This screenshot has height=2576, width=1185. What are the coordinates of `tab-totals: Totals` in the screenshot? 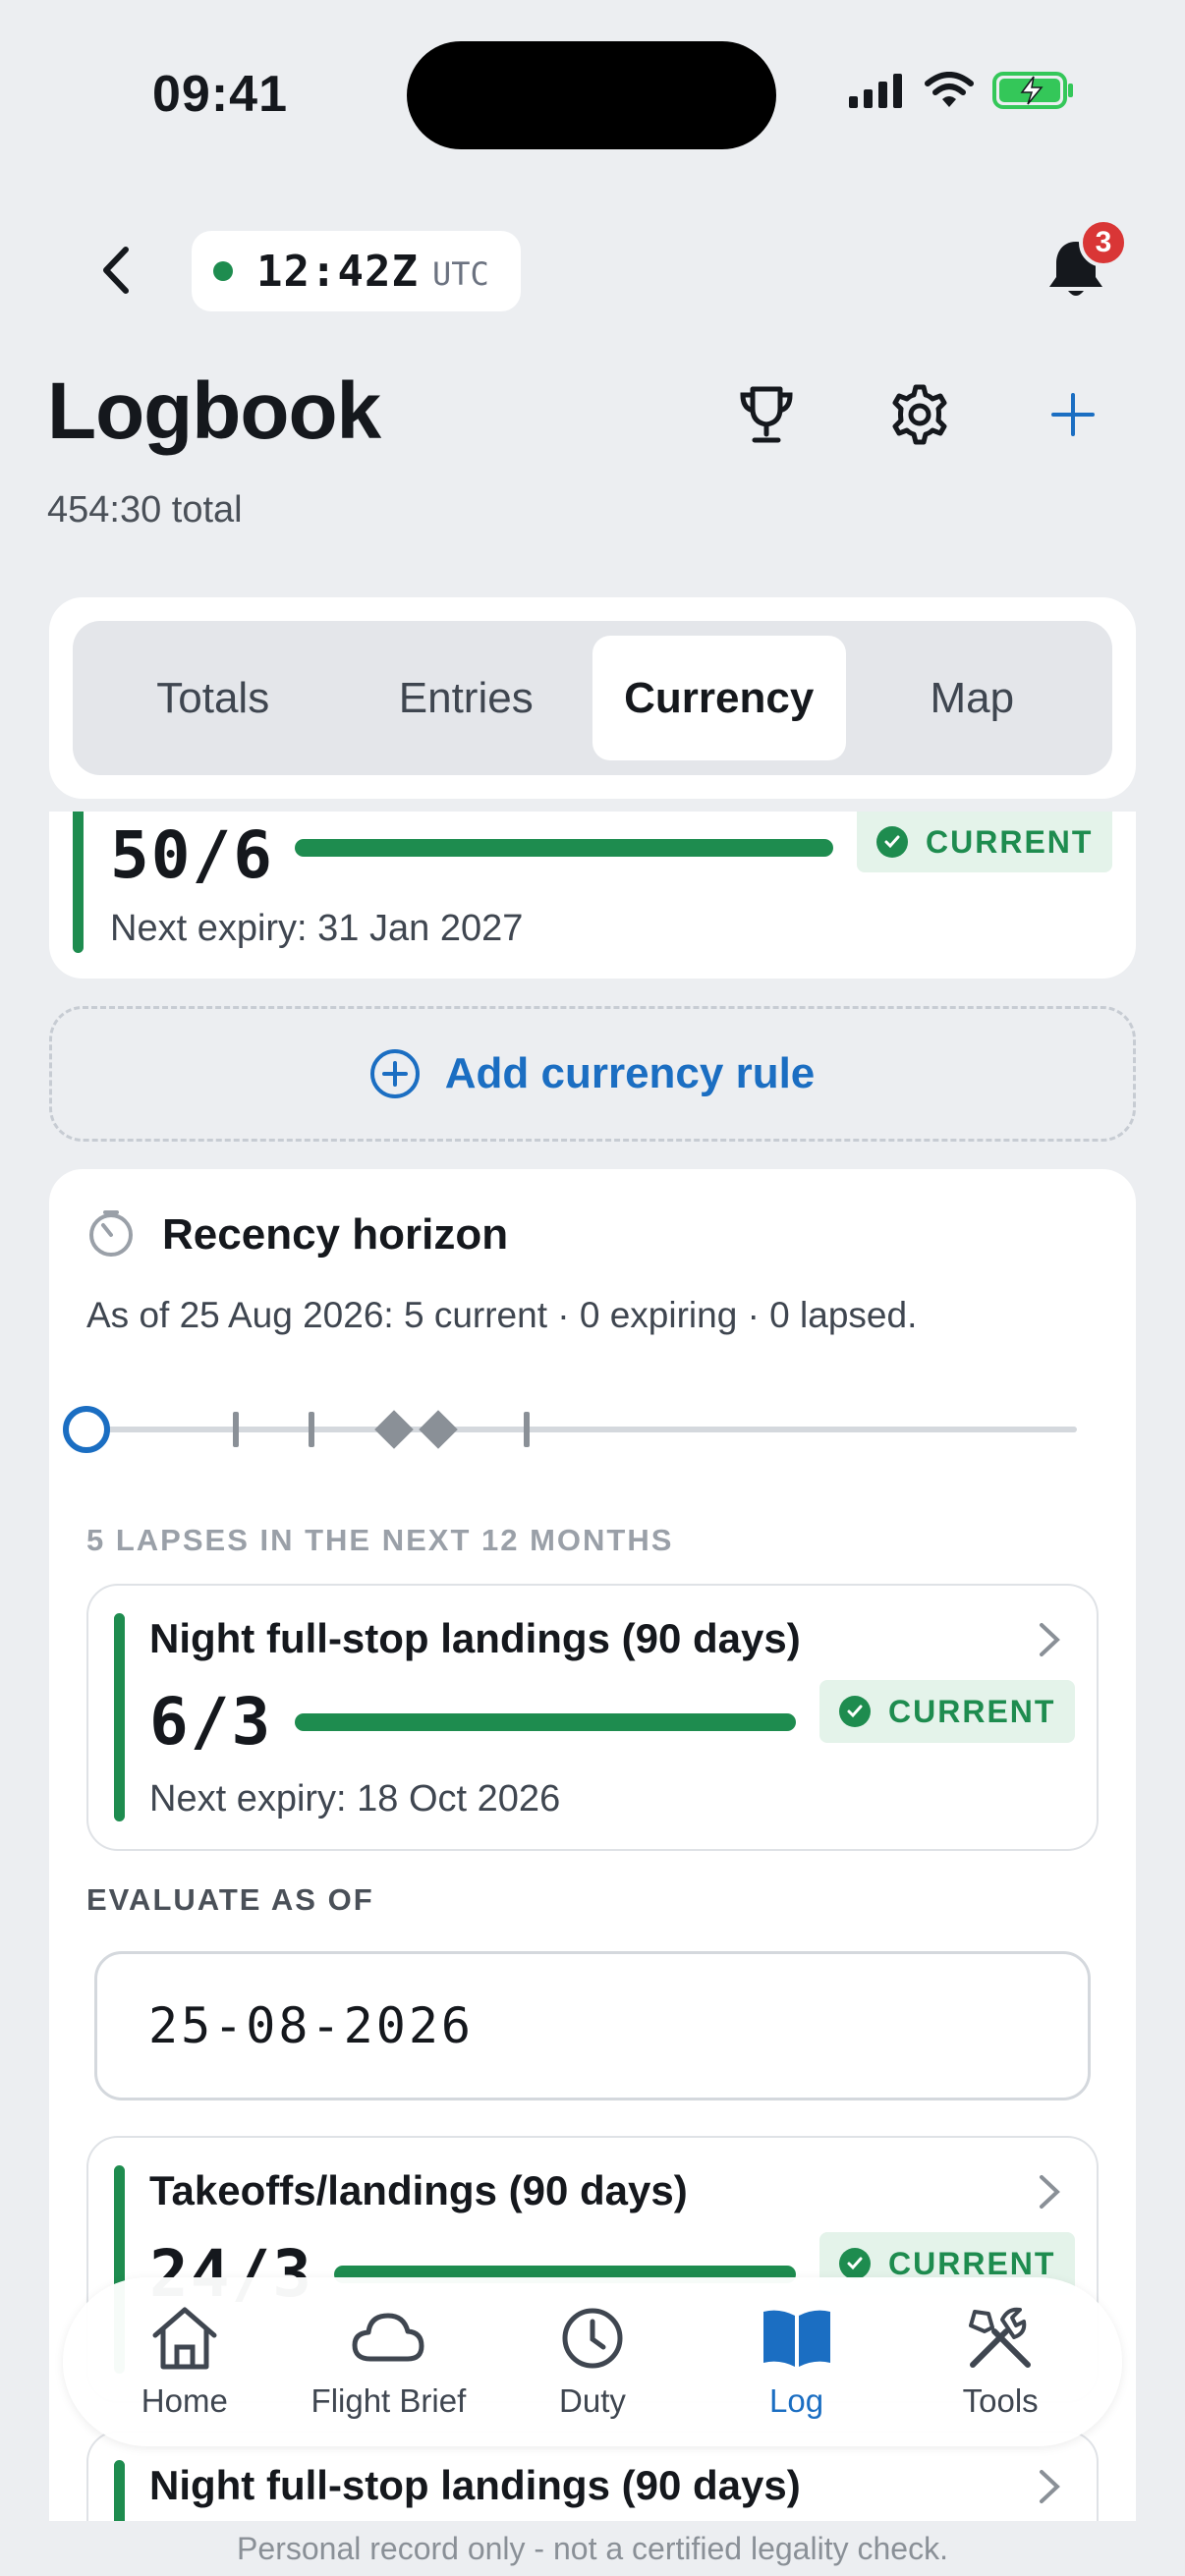 It's located at (213, 698).